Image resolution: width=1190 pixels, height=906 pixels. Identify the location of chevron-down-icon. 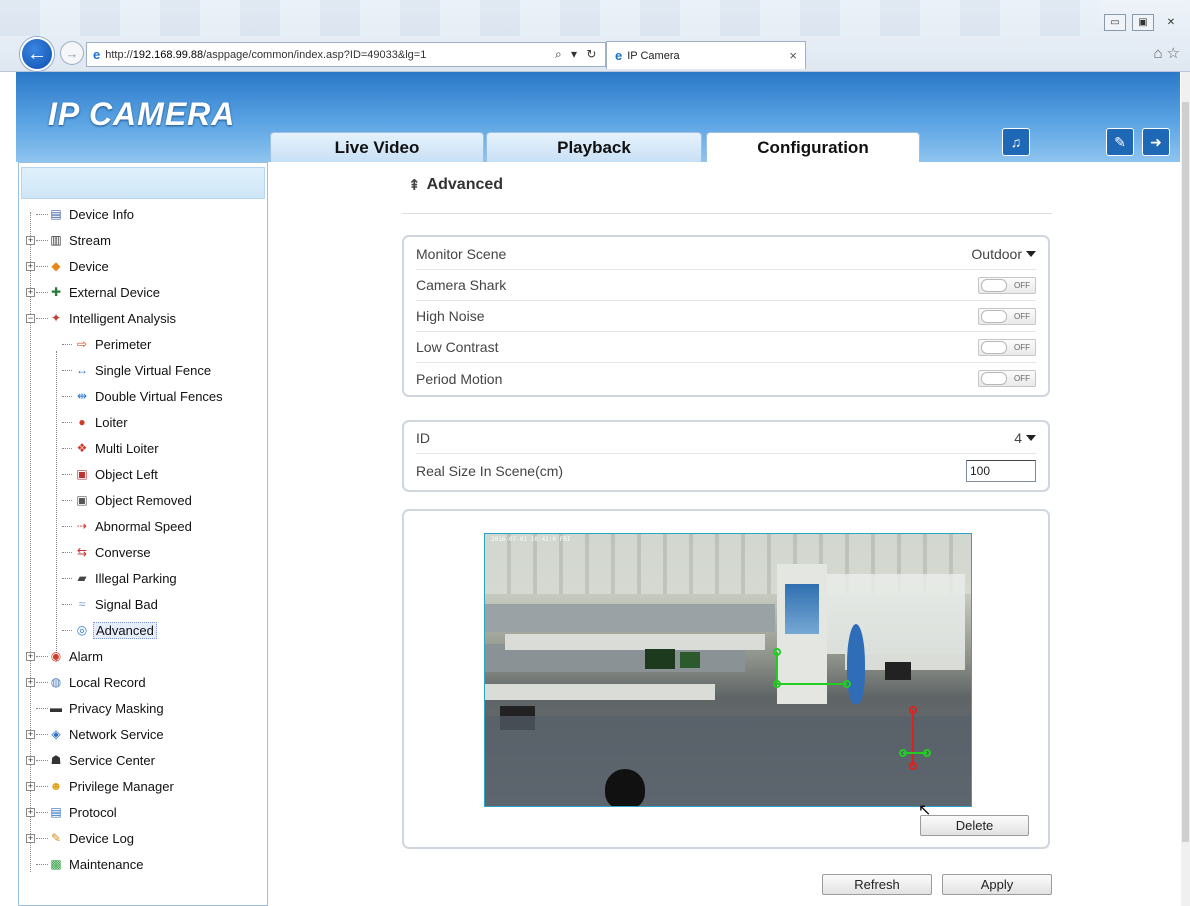
(1031, 254).